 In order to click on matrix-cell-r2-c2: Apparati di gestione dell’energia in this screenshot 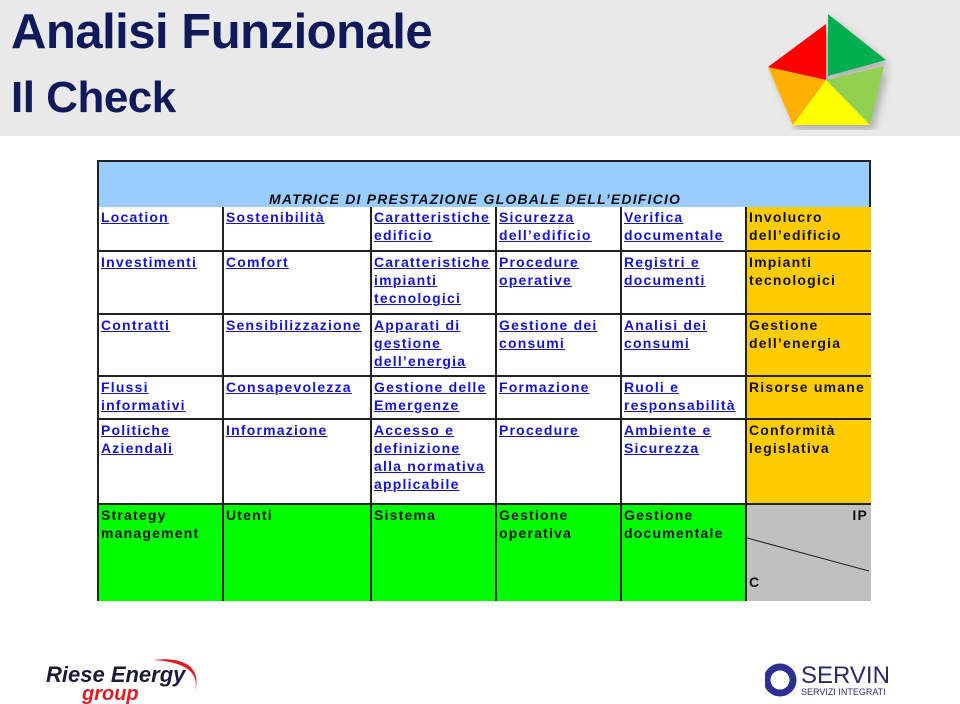, I will do `click(434, 346)`.